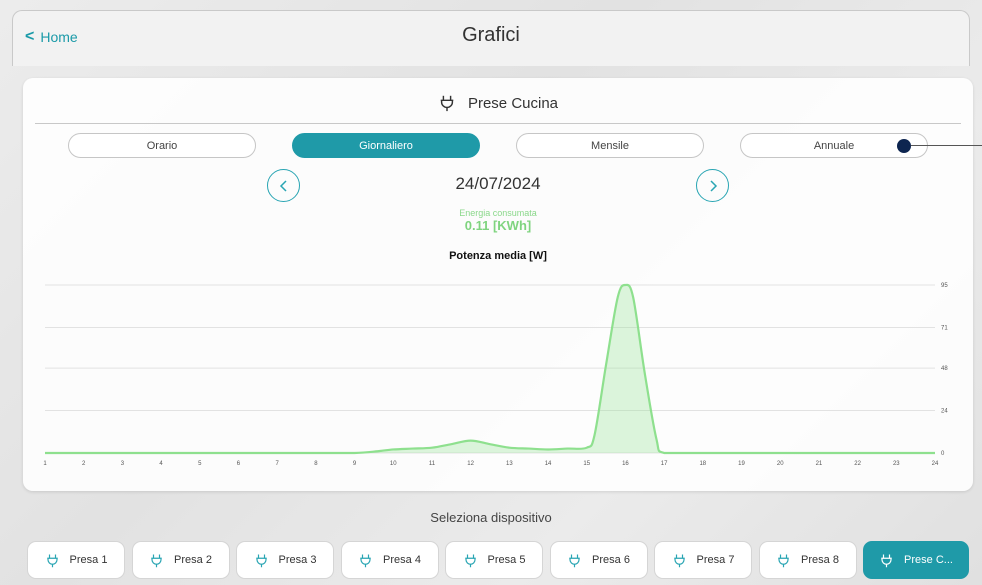  I want to click on x-tick-label: 3, so click(123, 464).